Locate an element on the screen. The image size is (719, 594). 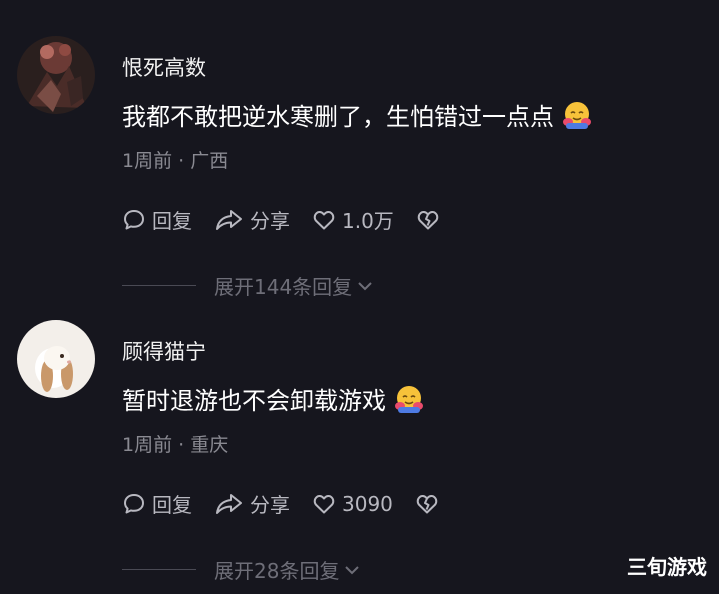
comment-text: 暂时退游也不会卸载游戏 is located at coordinates (273, 398).